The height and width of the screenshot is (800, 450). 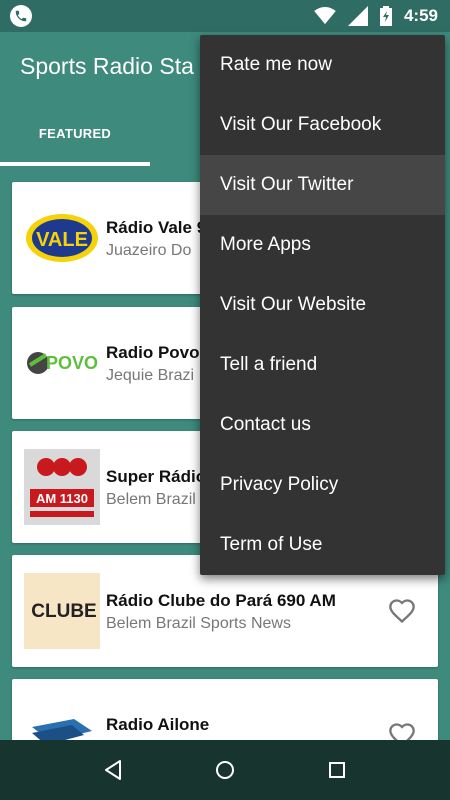 What do you see at coordinates (322, 485) in the screenshot?
I see `menu-item-privacy: Privacy Policy` at bounding box center [322, 485].